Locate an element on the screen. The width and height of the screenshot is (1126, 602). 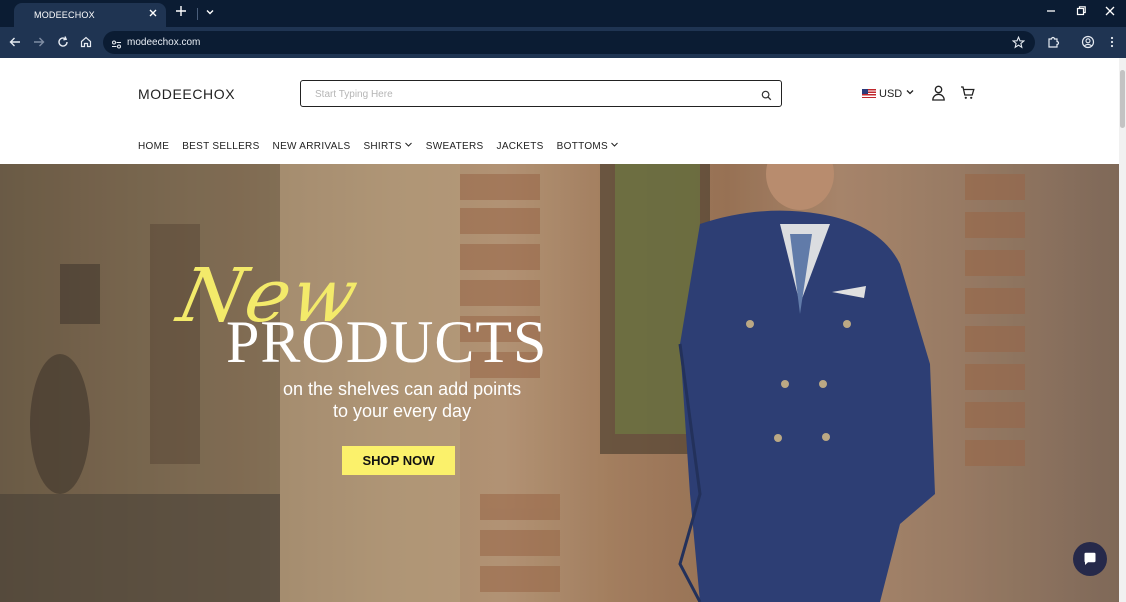
restore-icon is located at coordinates (1081, 12).